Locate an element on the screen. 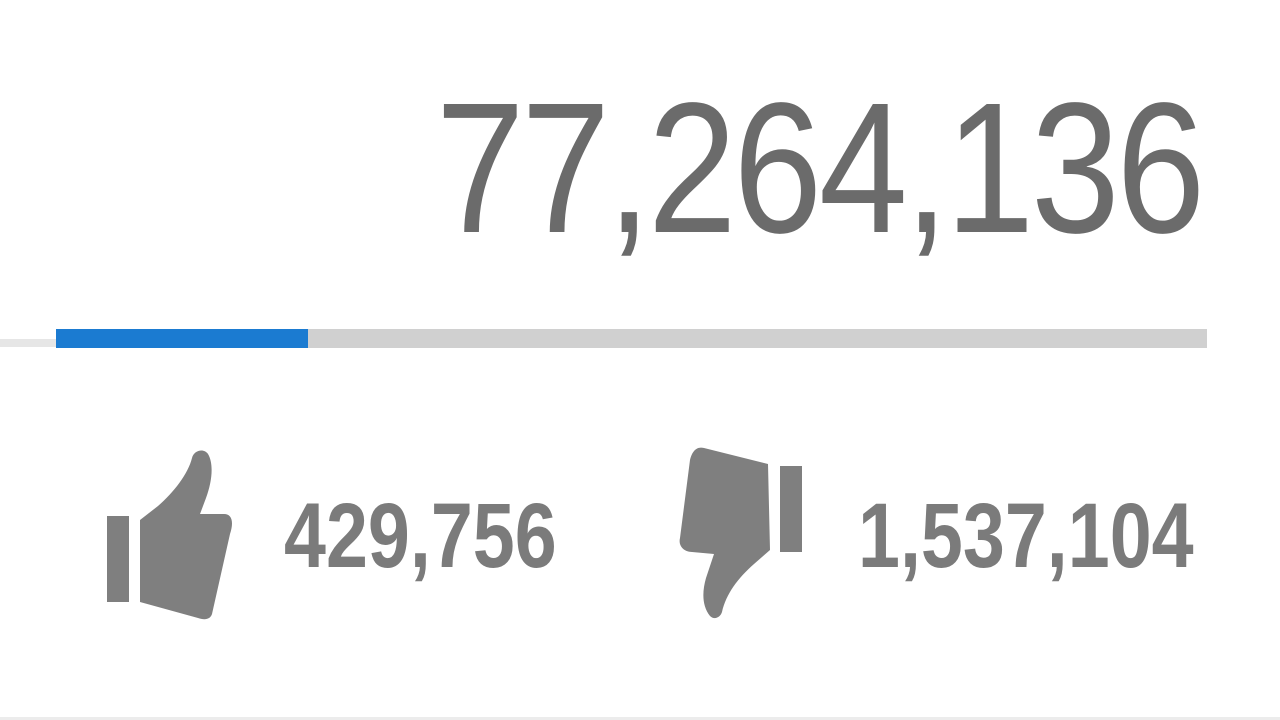  like-dislike-ratio-bar is located at coordinates (631, 338).